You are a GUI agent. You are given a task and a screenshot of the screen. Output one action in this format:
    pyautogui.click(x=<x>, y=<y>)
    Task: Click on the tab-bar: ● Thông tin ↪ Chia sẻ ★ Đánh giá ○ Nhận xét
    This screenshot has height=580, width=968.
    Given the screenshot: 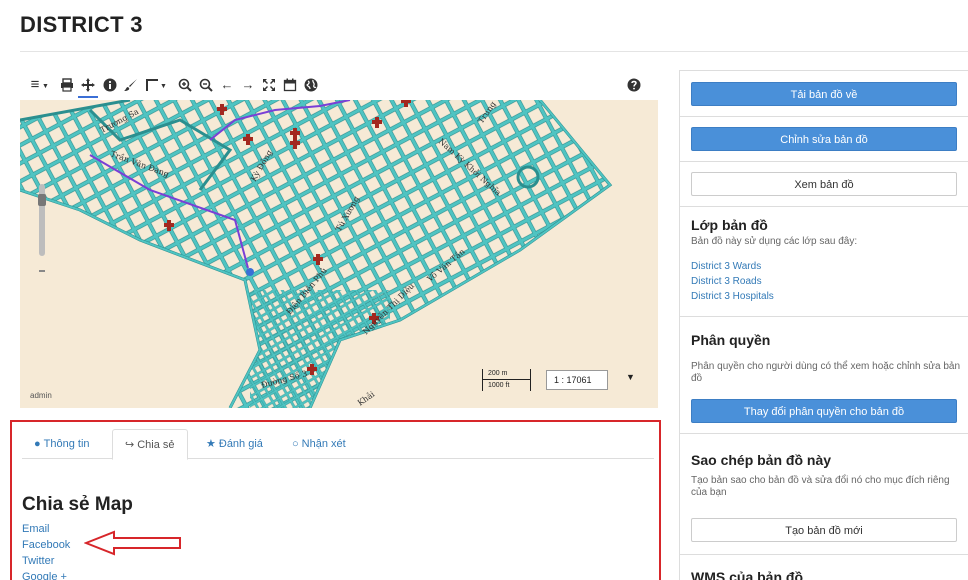 What is the action you would take?
    pyautogui.click(x=338, y=444)
    